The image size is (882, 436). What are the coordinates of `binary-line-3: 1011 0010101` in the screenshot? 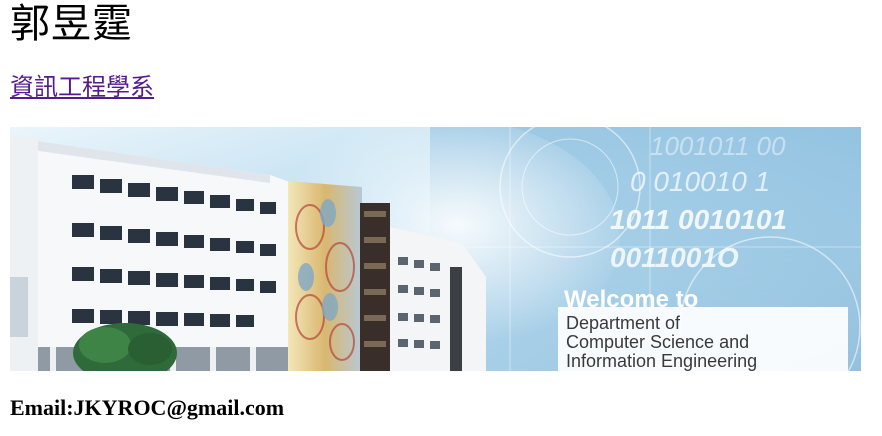 It's located at (698, 219).